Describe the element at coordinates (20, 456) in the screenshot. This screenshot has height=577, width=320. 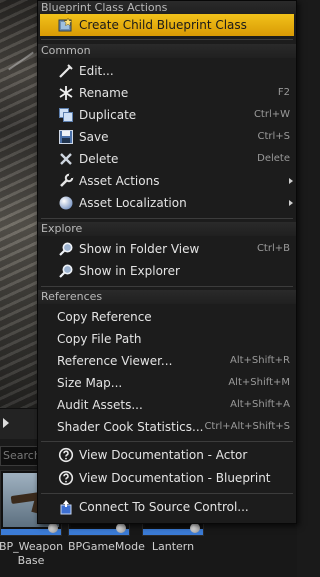
I see `content-search-input: Search` at that location.